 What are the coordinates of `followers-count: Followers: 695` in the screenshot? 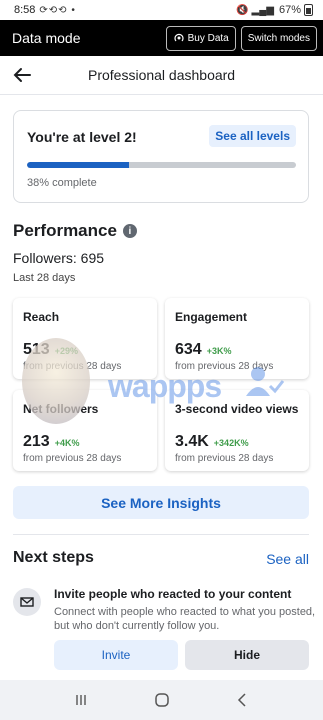 It's located at (59, 258).